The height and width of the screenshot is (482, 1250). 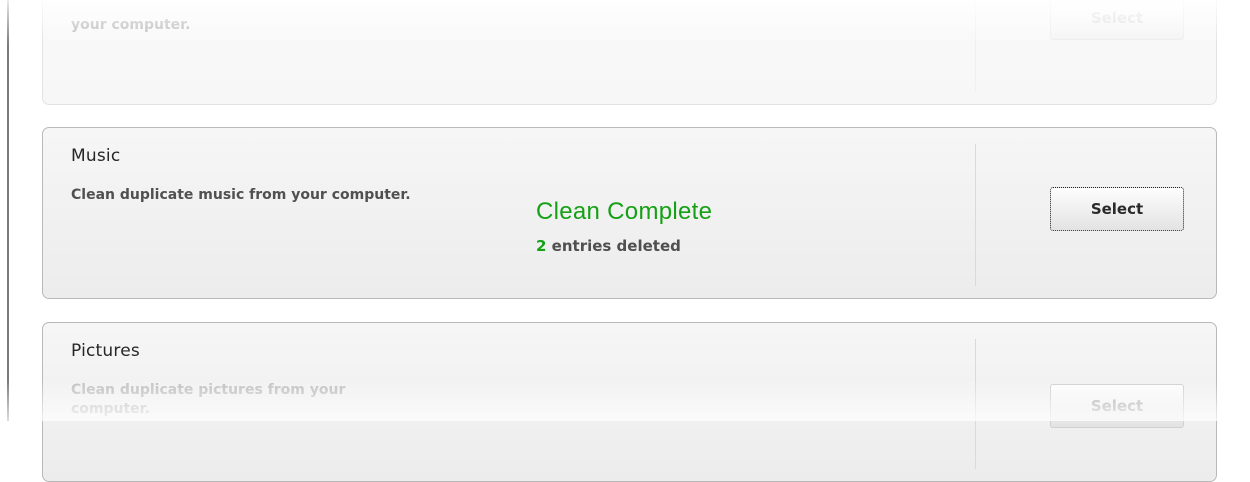 What do you see at coordinates (96, 156) in the screenshot?
I see `category-title: Music` at bounding box center [96, 156].